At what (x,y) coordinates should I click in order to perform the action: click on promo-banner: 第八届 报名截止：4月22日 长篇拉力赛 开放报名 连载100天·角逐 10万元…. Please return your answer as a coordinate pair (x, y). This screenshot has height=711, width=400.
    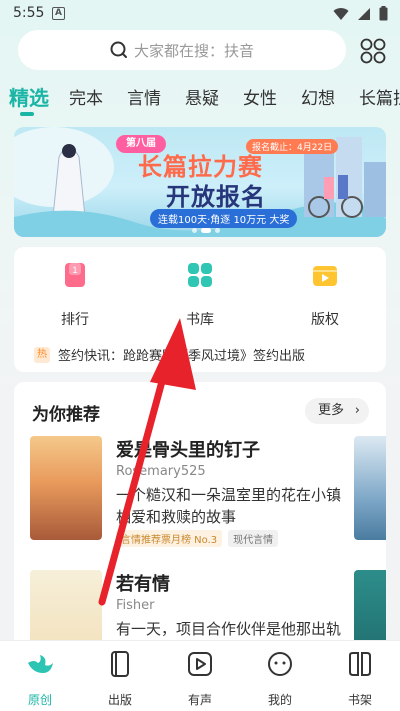
    Looking at the image, I should click on (200, 182).